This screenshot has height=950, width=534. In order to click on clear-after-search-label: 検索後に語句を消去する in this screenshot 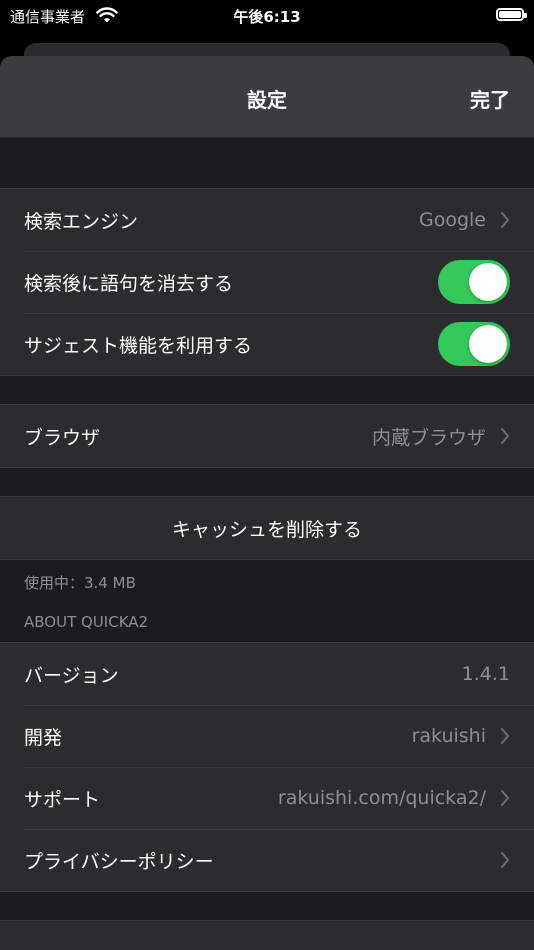, I will do `click(129, 283)`.